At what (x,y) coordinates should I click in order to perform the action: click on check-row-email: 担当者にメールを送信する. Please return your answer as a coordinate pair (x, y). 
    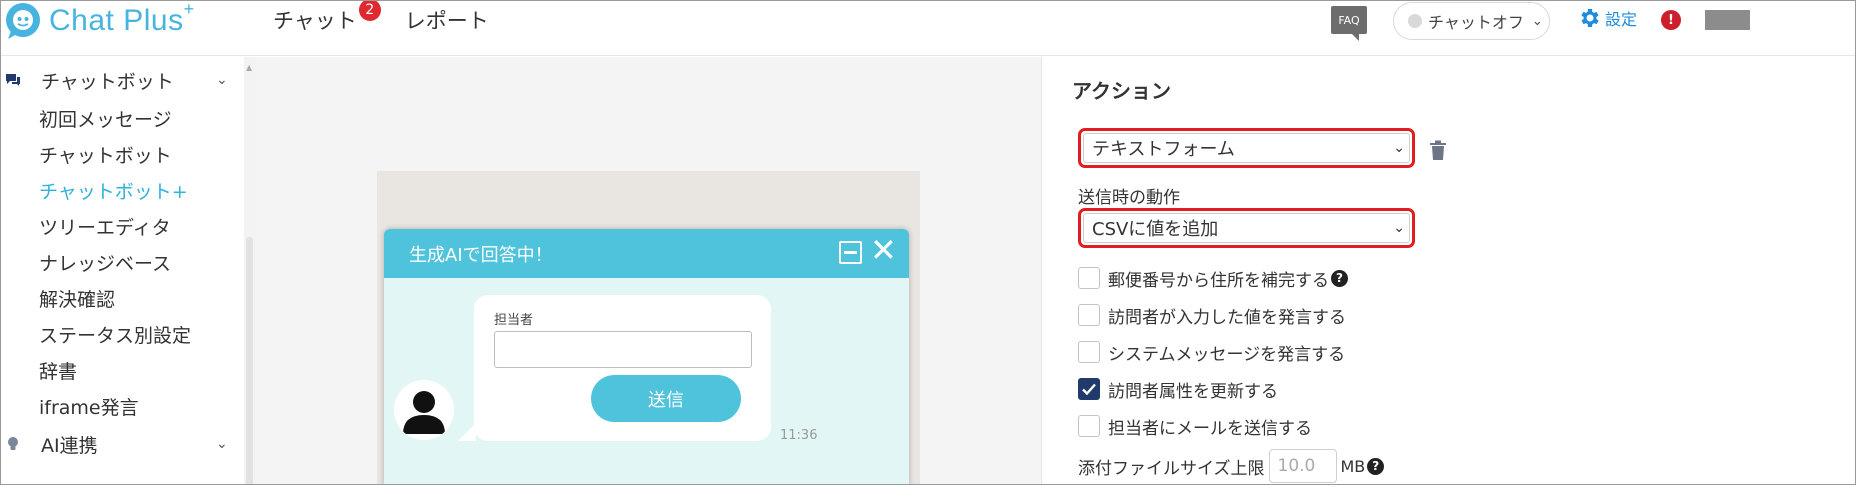
    Looking at the image, I should click on (1195, 426).